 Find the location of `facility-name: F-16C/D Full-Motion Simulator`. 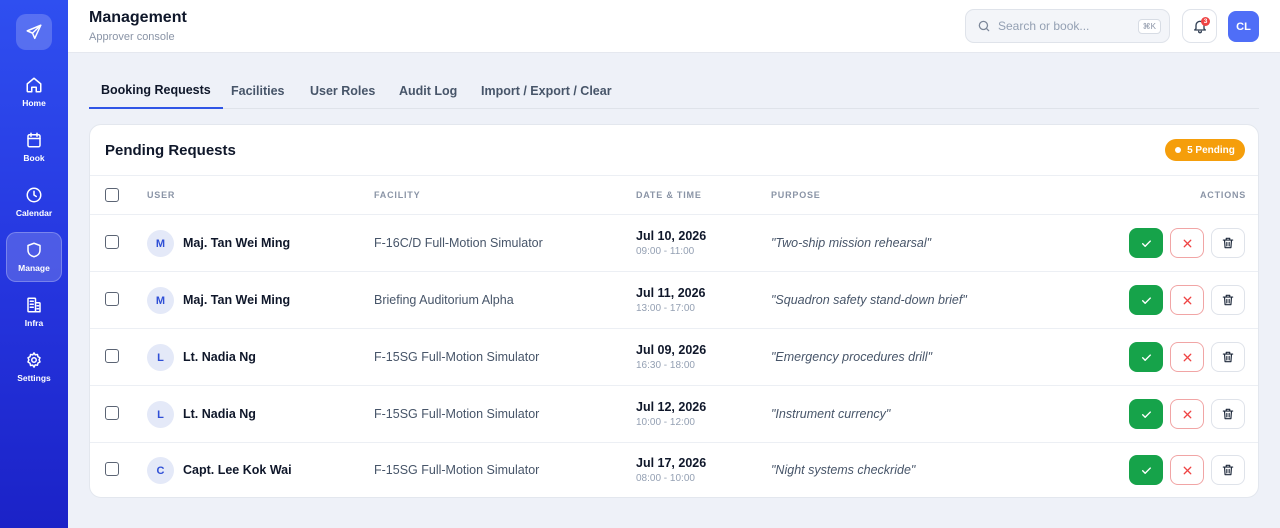

facility-name: F-16C/D Full-Motion Simulator is located at coordinates (458, 243).